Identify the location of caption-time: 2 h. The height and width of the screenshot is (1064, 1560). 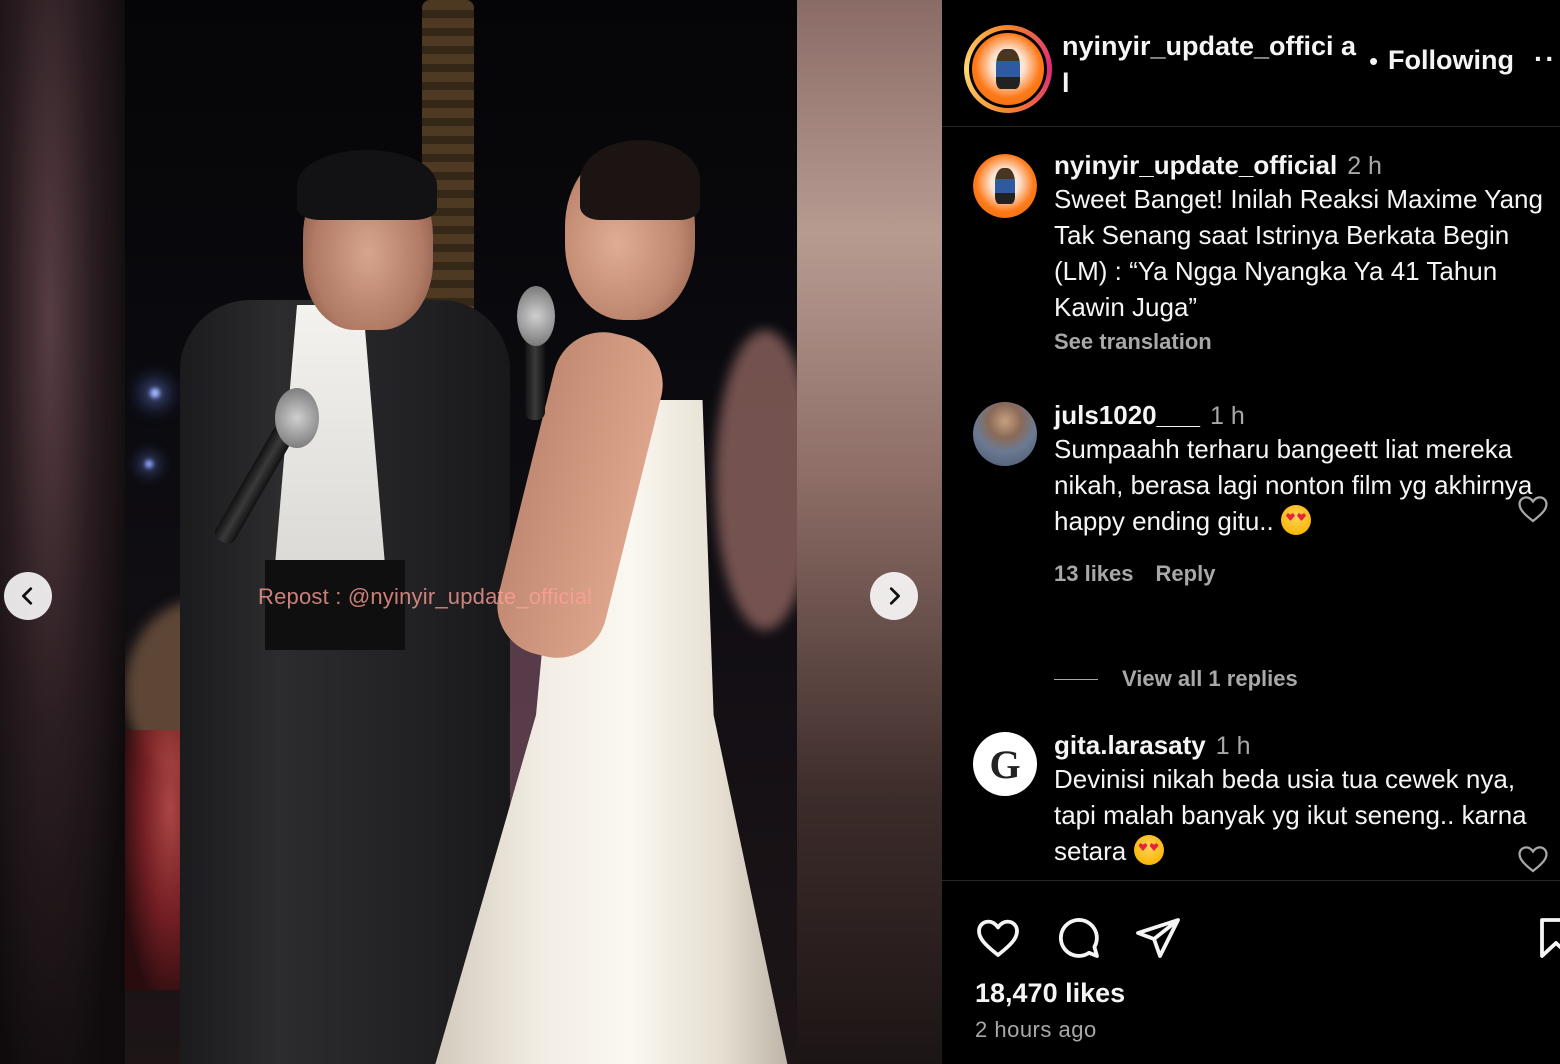
(1364, 166).